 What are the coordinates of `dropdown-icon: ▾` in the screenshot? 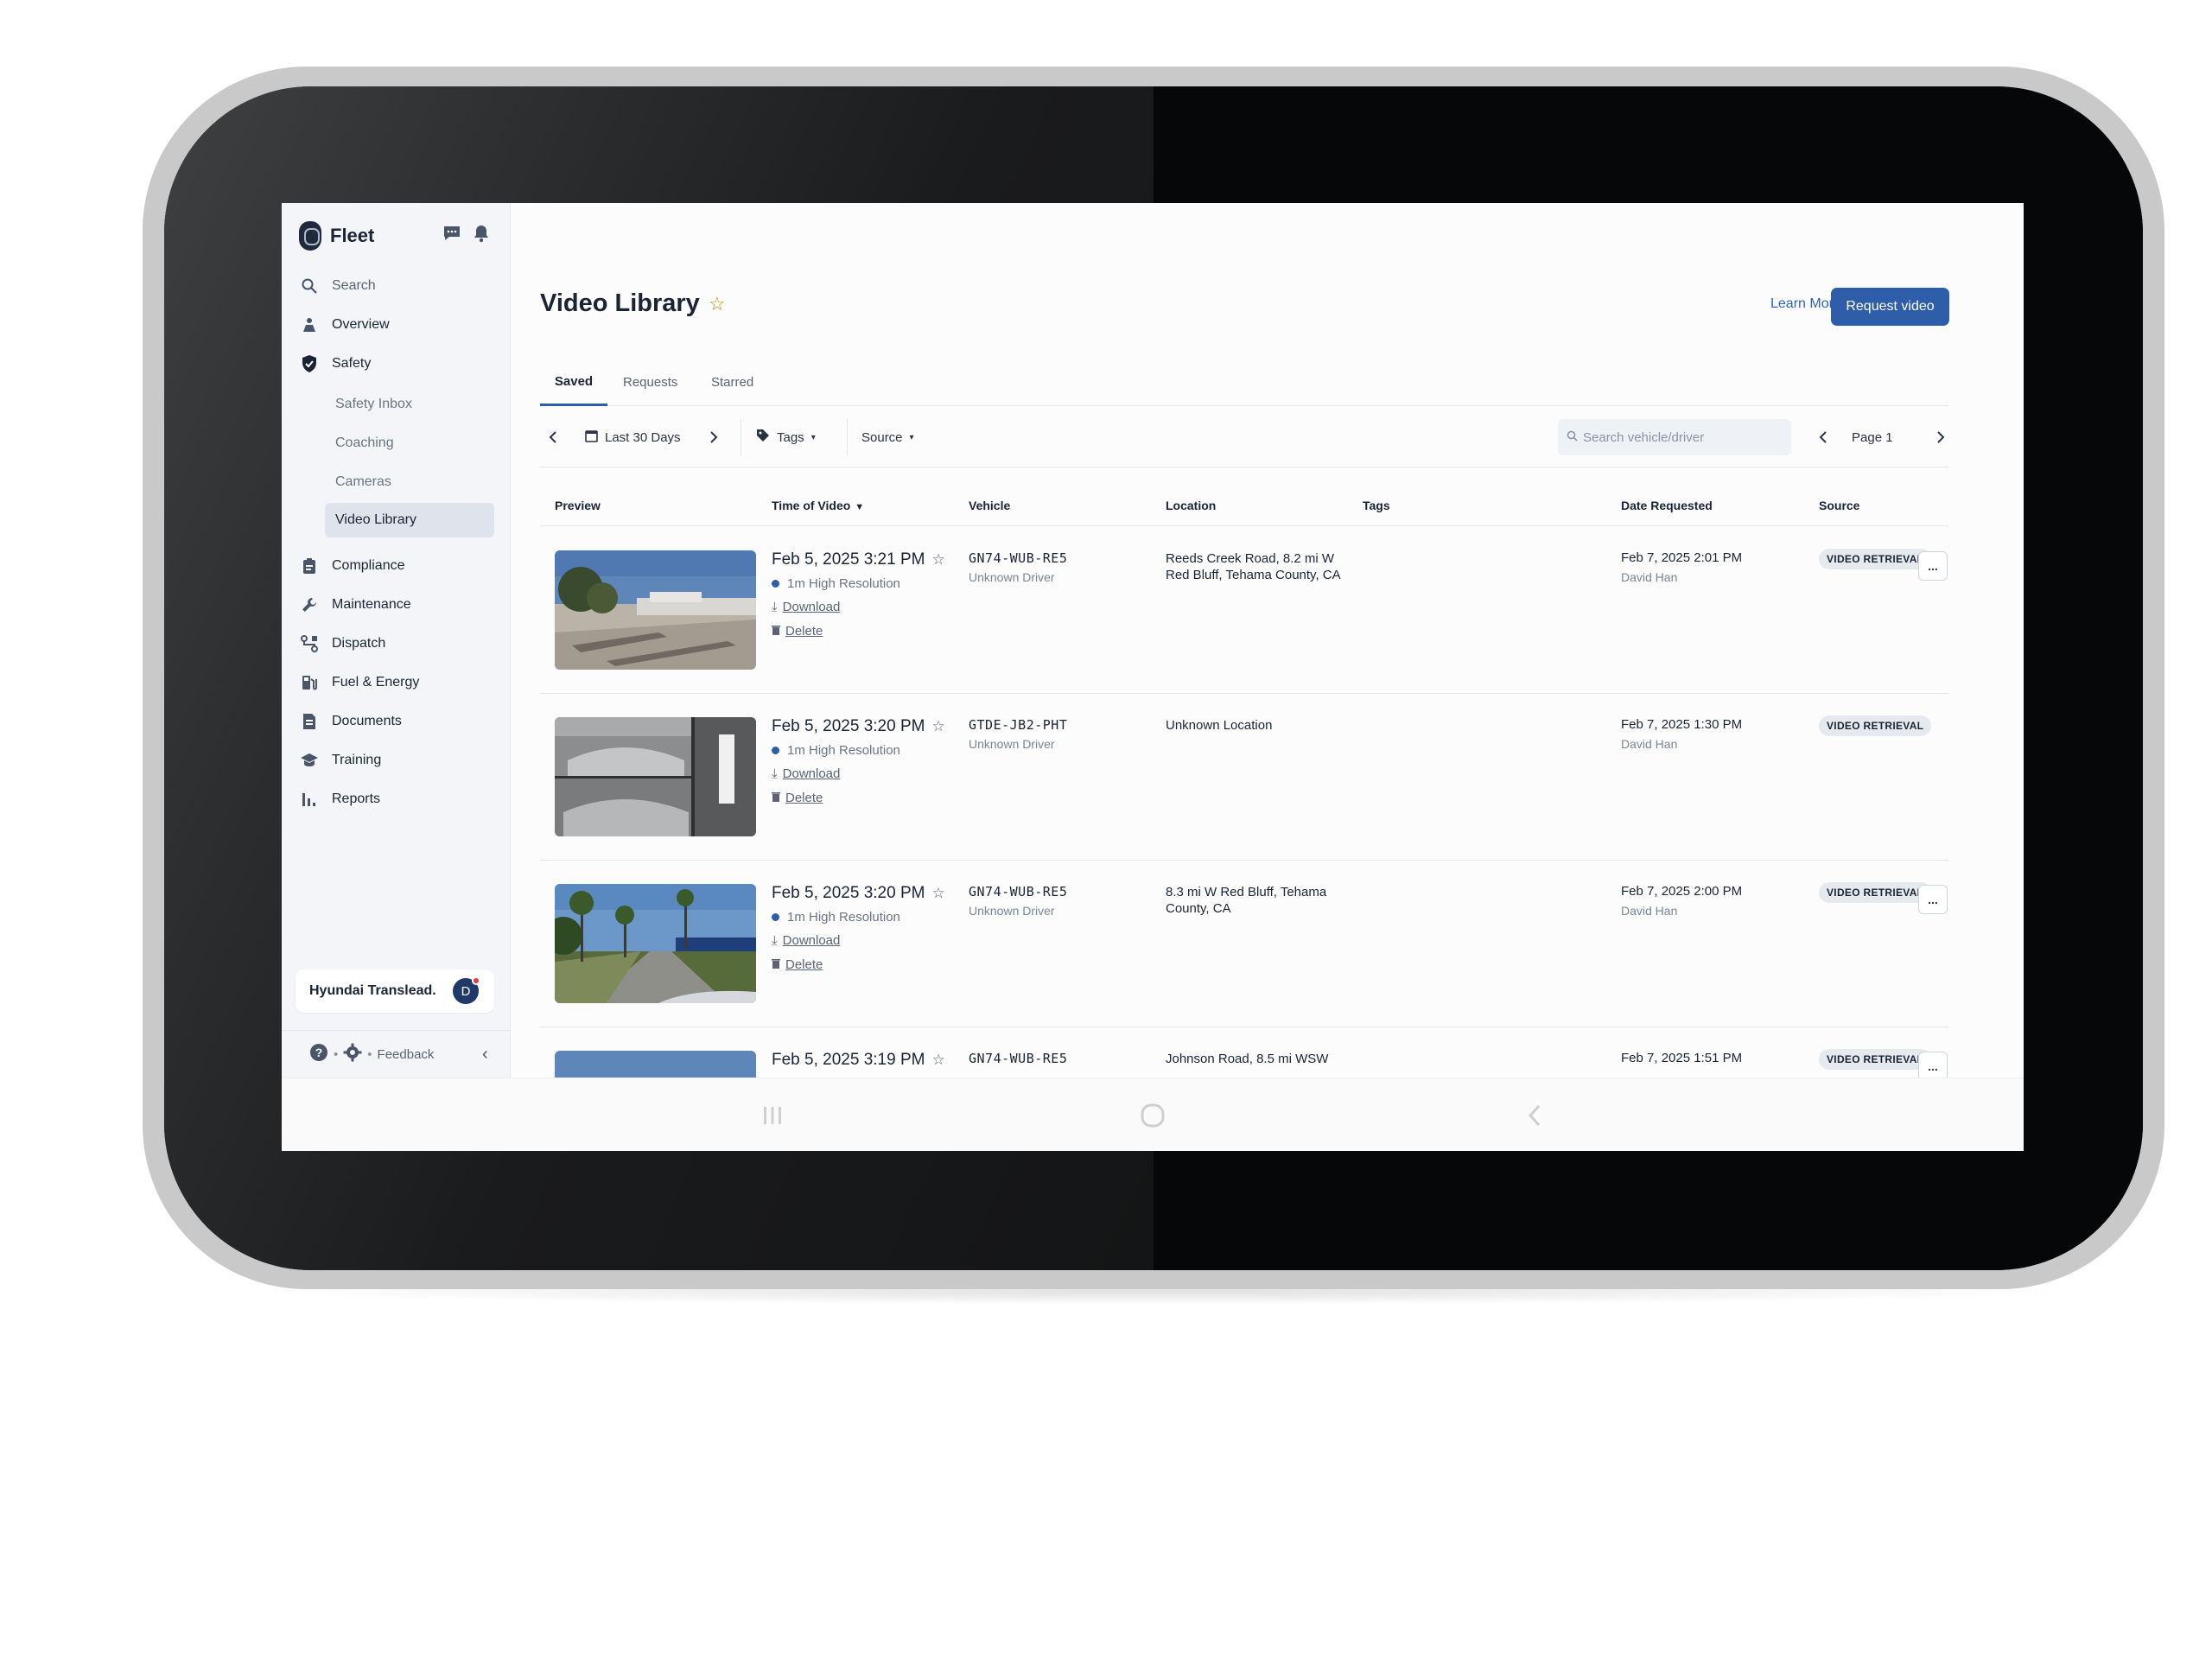 It's located at (911, 437).